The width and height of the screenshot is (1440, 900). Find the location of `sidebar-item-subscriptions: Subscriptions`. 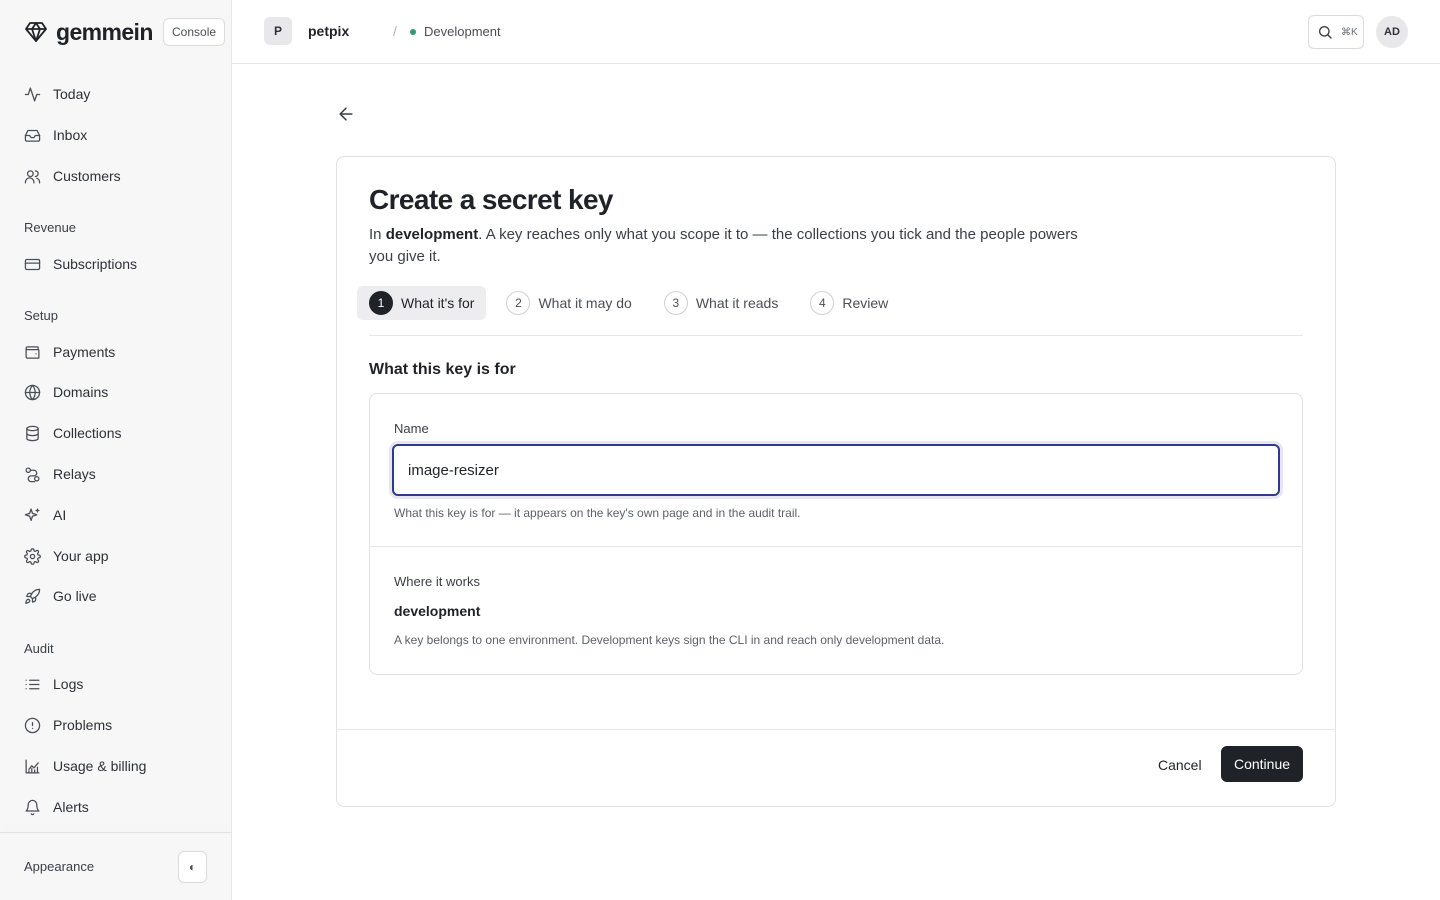

sidebar-item-subscriptions: Subscriptions is located at coordinates (116, 264).